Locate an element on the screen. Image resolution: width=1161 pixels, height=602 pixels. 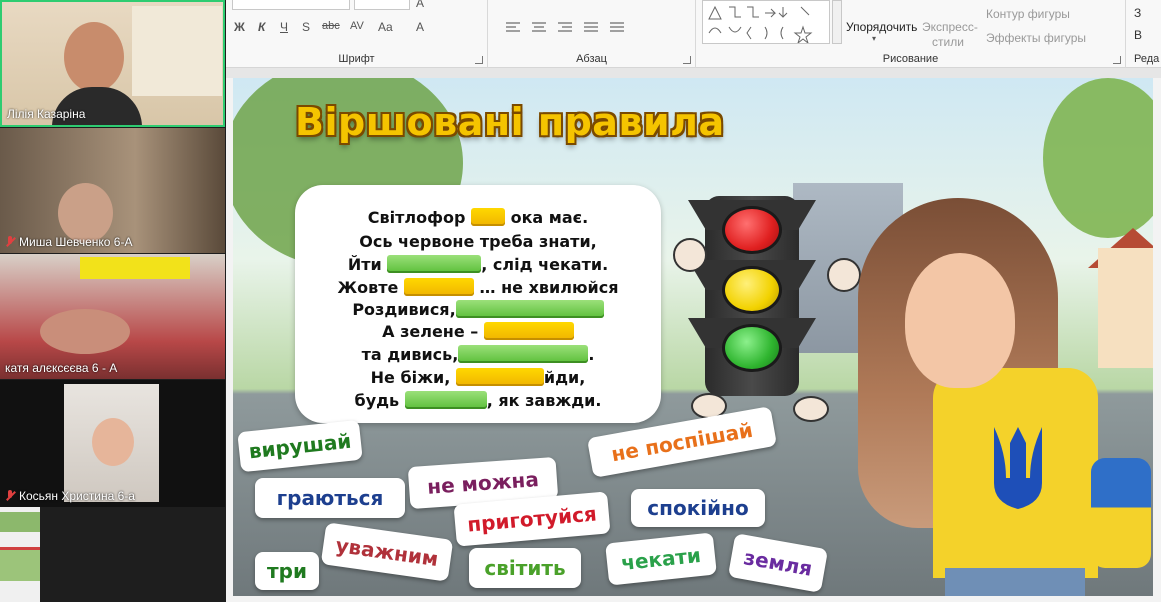
font-dialog-launcher-icon is located at coordinates (479, 60).